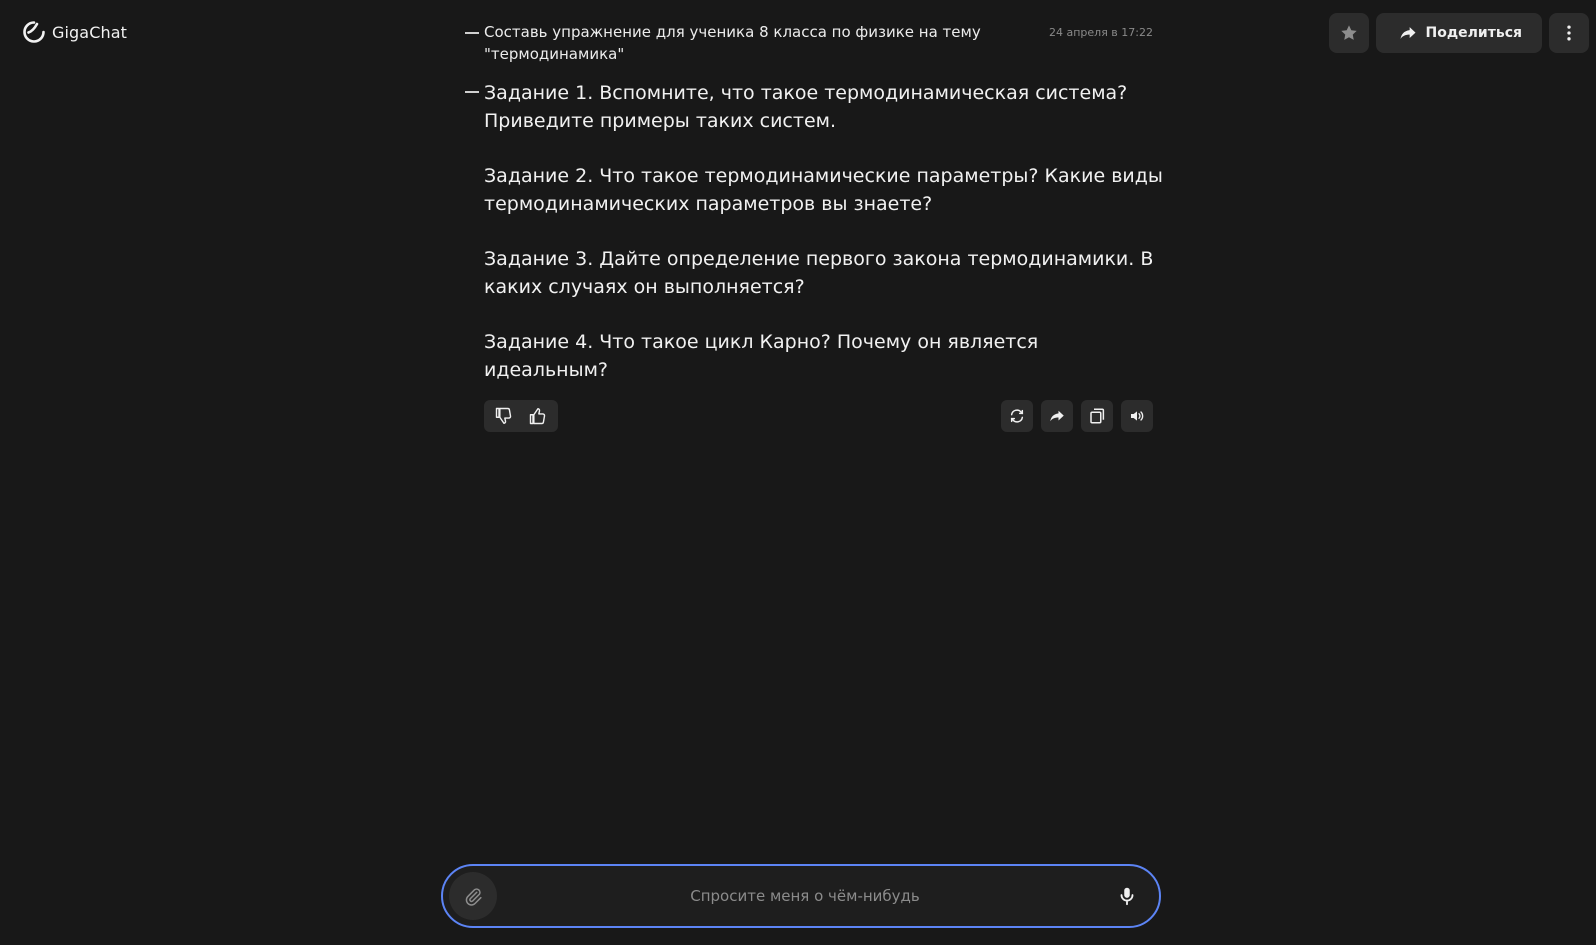  I want to click on regenerate-button, so click(1017, 416).